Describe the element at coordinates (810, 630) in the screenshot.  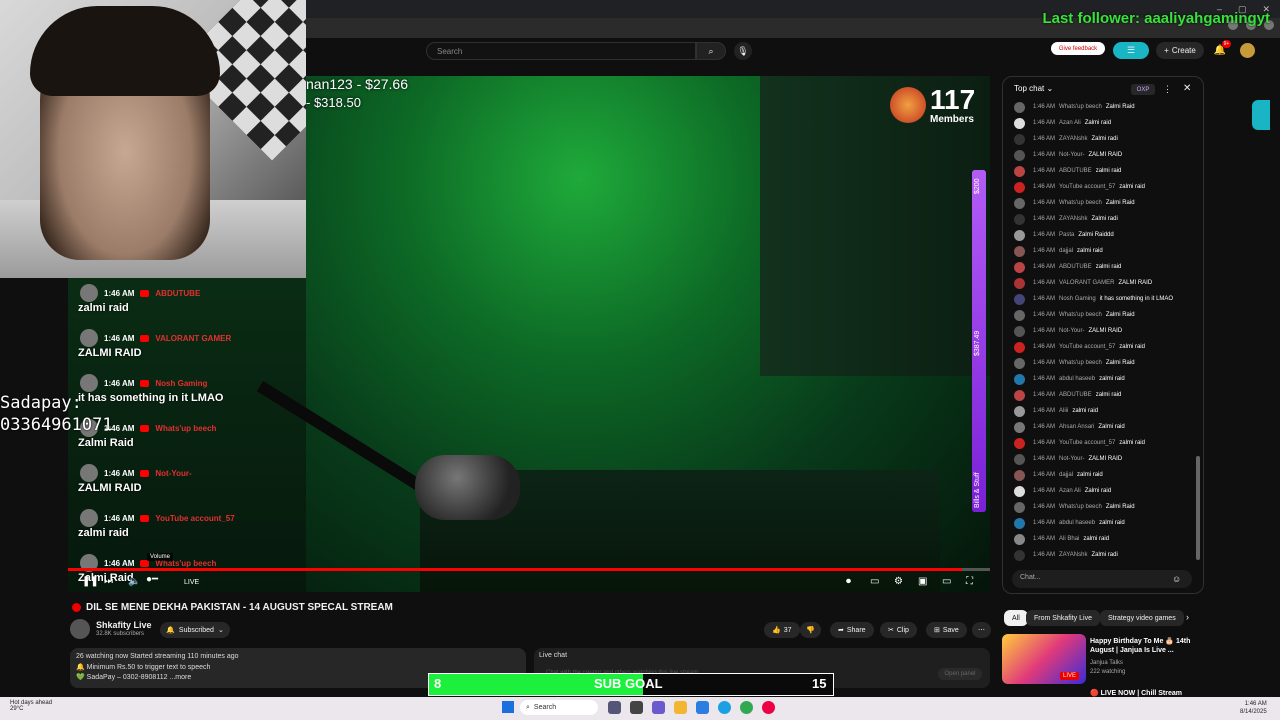
I see `dislike-button: 👎` at that location.